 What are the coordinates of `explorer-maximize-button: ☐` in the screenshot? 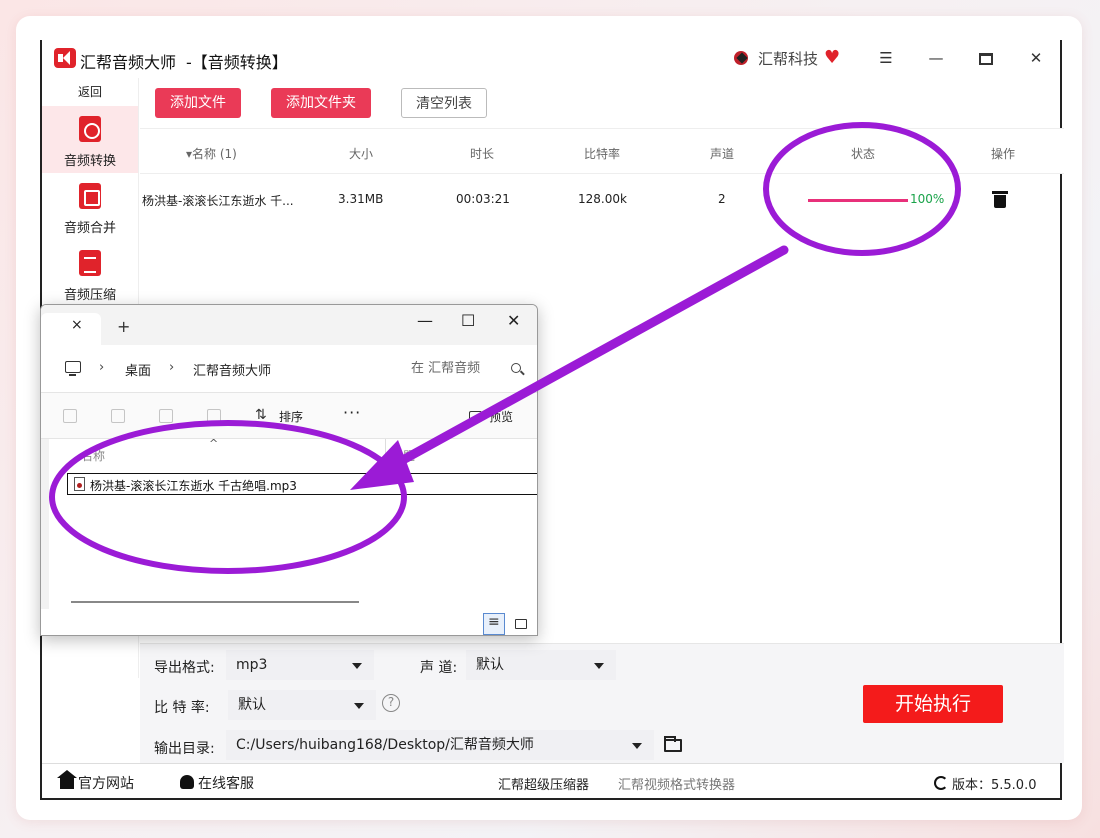 It's located at (468, 320).